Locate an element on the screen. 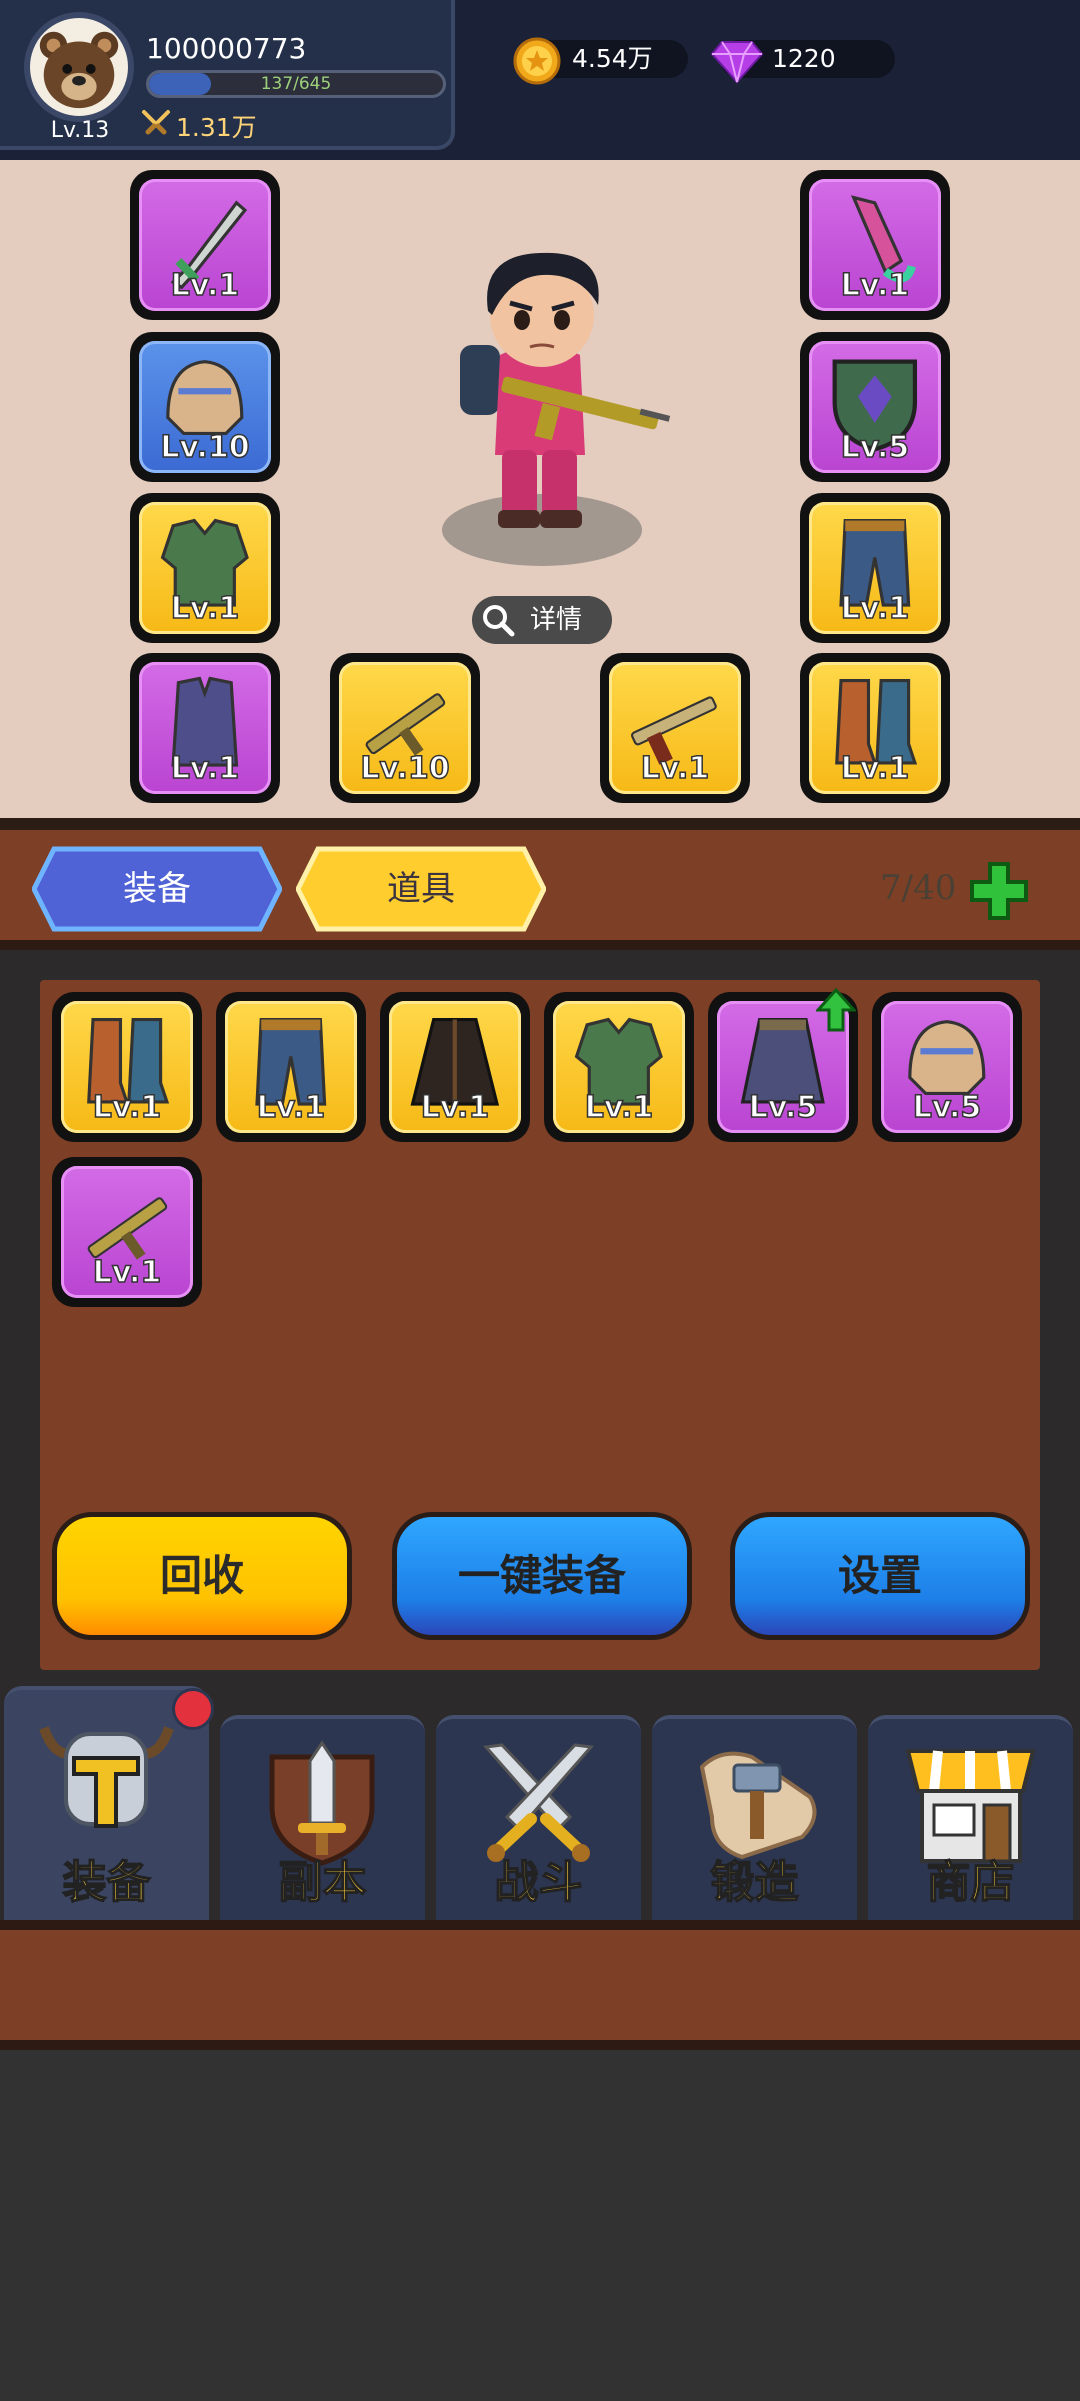  bag-slot-2: Lv.1 is located at coordinates (291, 1067).